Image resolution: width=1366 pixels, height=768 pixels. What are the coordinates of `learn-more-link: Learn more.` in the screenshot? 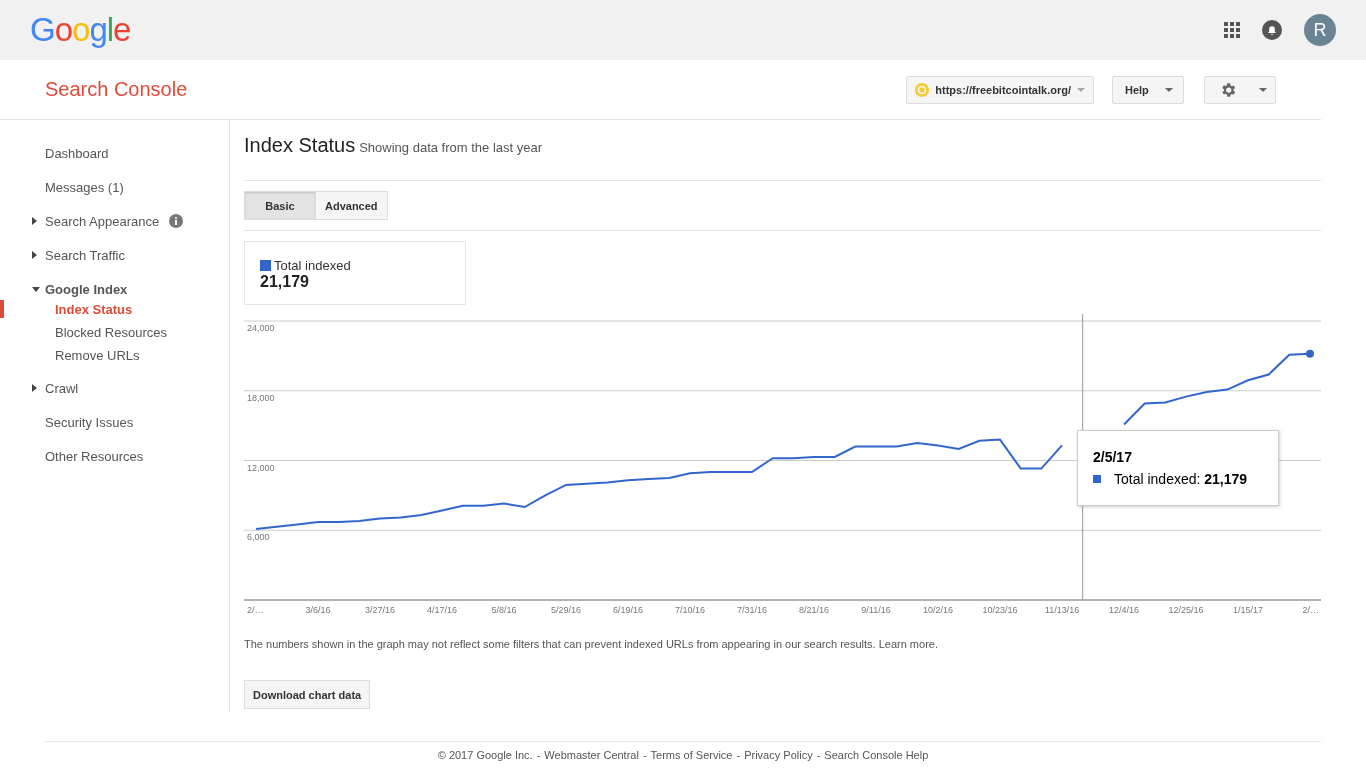 It's located at (908, 644).